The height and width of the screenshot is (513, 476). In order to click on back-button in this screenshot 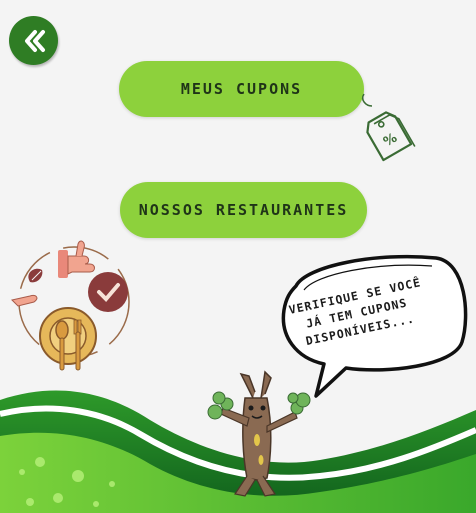, I will do `click(33, 40)`.